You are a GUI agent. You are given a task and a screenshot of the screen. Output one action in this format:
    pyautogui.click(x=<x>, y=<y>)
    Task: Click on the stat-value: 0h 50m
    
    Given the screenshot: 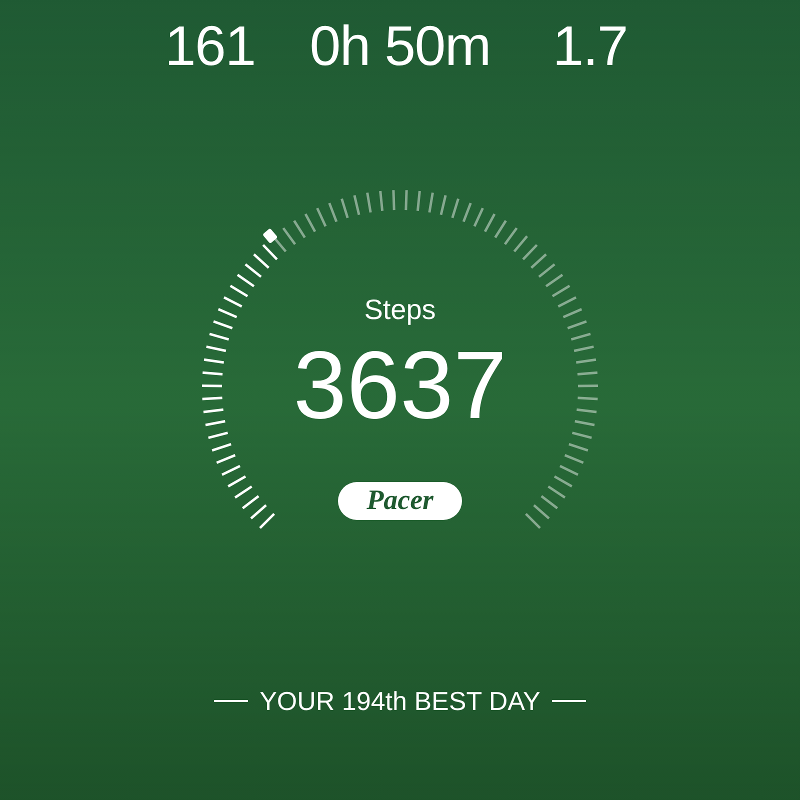 What is the action you would take?
    pyautogui.click(x=400, y=46)
    